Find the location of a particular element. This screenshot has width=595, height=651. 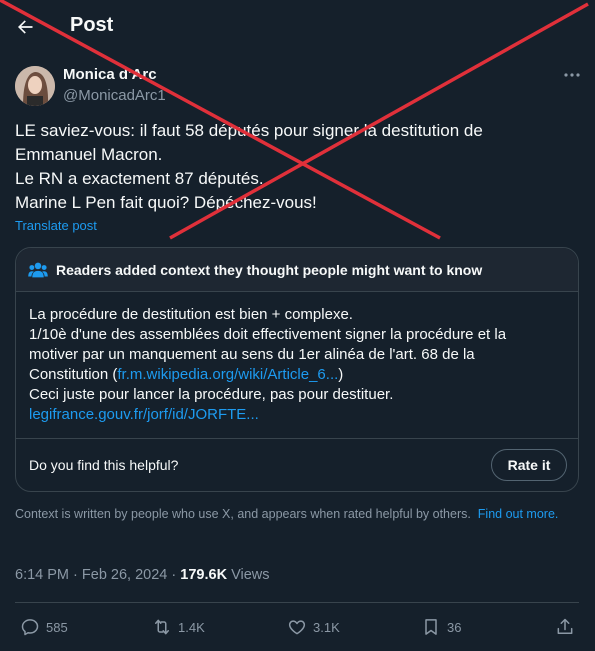

post-meta: 6:14 PM · Feb 26, 2024 · 179.6K Views is located at coordinates (142, 575).